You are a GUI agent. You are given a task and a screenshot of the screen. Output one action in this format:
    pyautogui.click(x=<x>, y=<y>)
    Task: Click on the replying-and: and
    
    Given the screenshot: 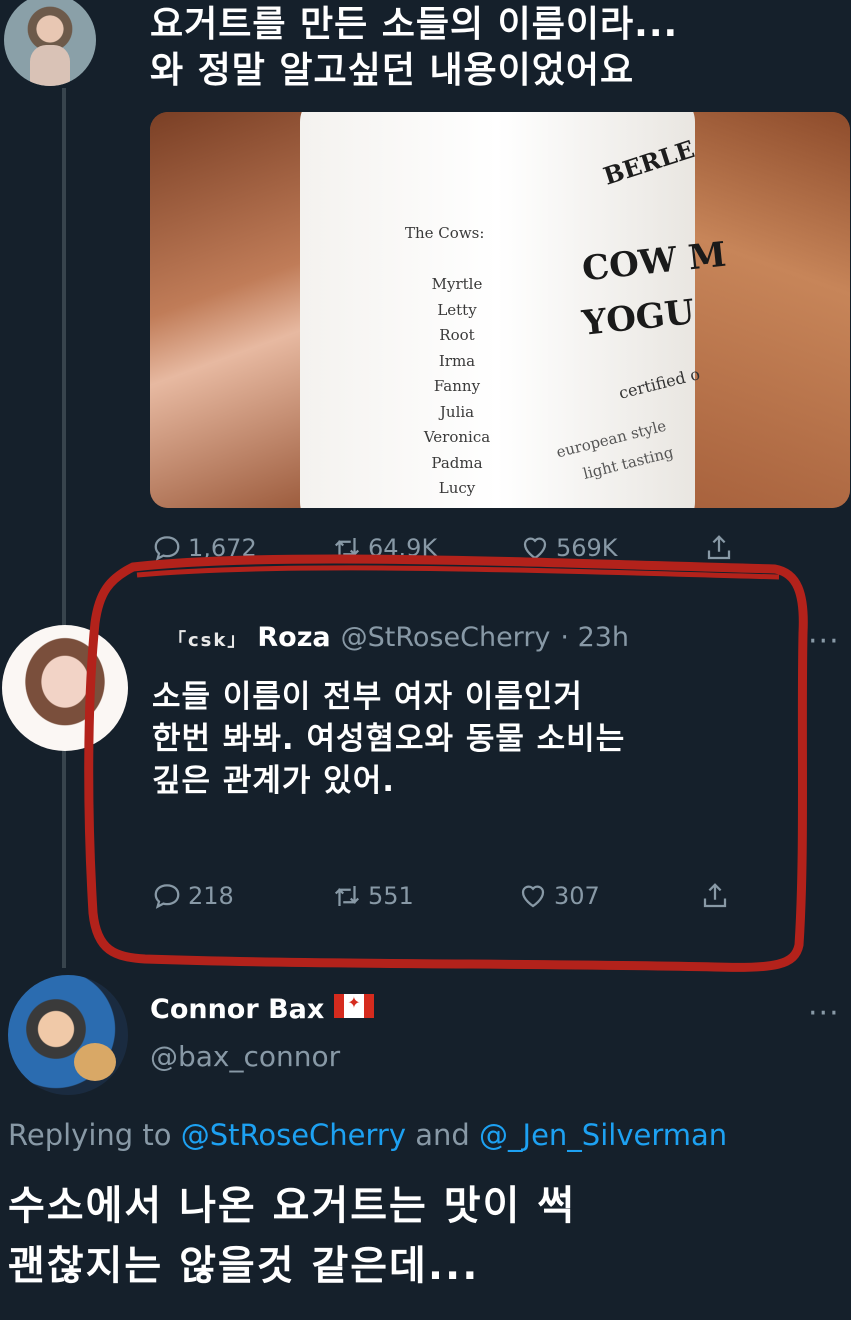 What is the action you would take?
    pyautogui.click(x=443, y=1135)
    